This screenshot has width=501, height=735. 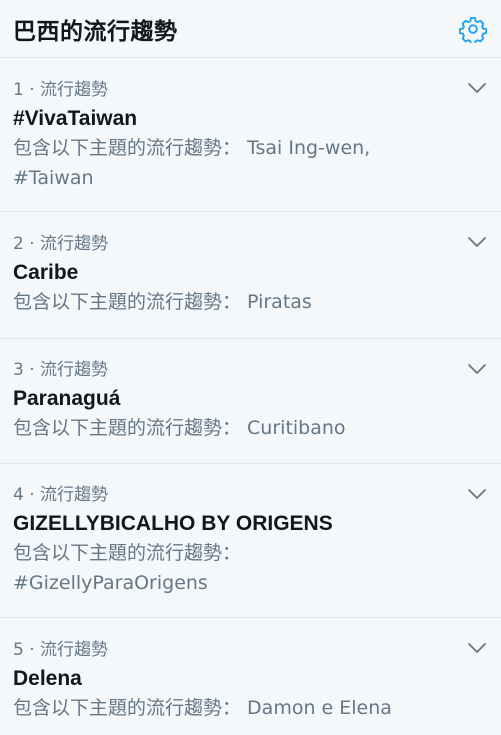 What do you see at coordinates (61, 370) in the screenshot?
I see `trend-rank-label: 3 · 流行趨勢` at bounding box center [61, 370].